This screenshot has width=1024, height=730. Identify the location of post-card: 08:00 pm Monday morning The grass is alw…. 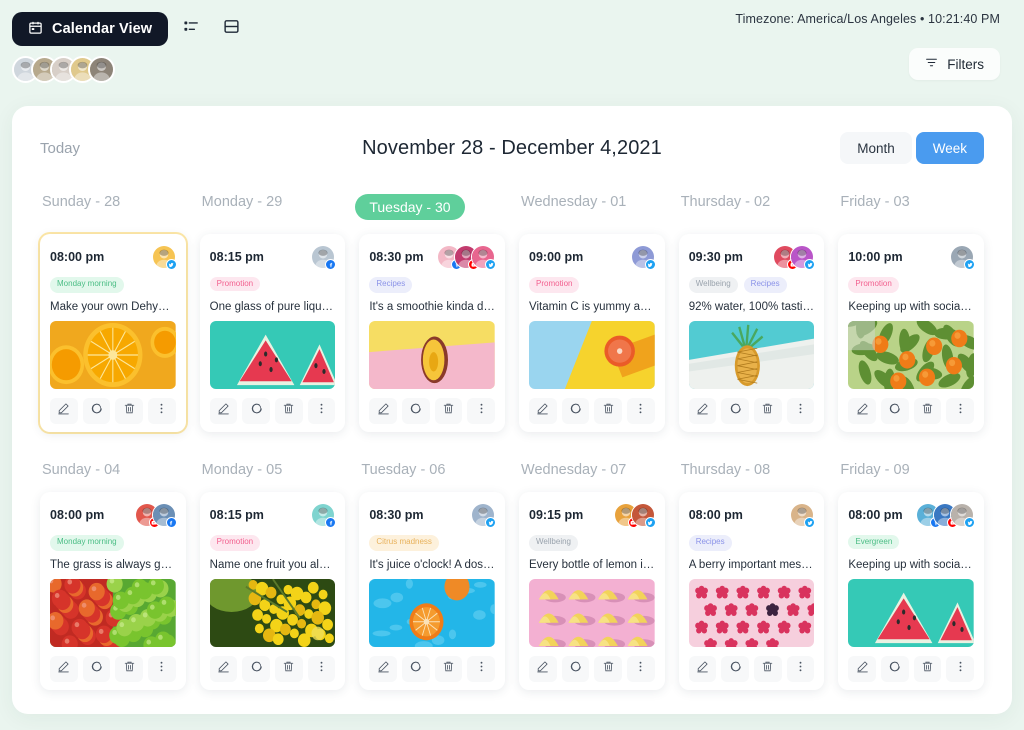
(113, 591).